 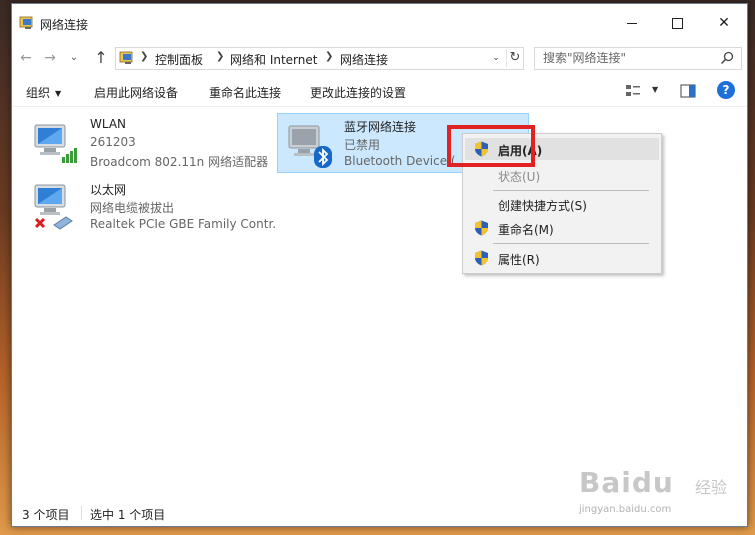 I want to click on maximize-button, so click(x=678, y=23).